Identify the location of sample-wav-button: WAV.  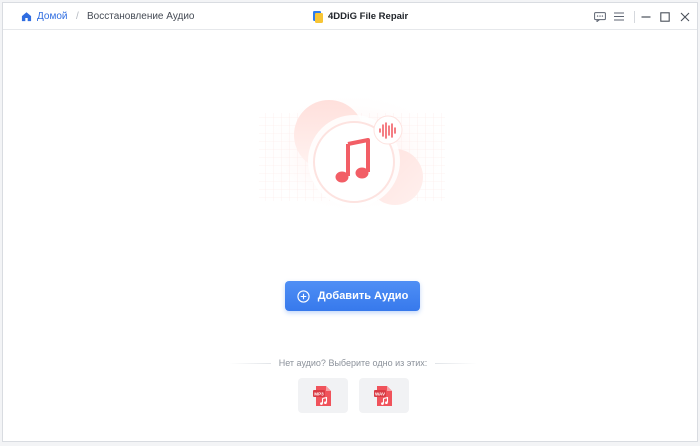
(384, 395).